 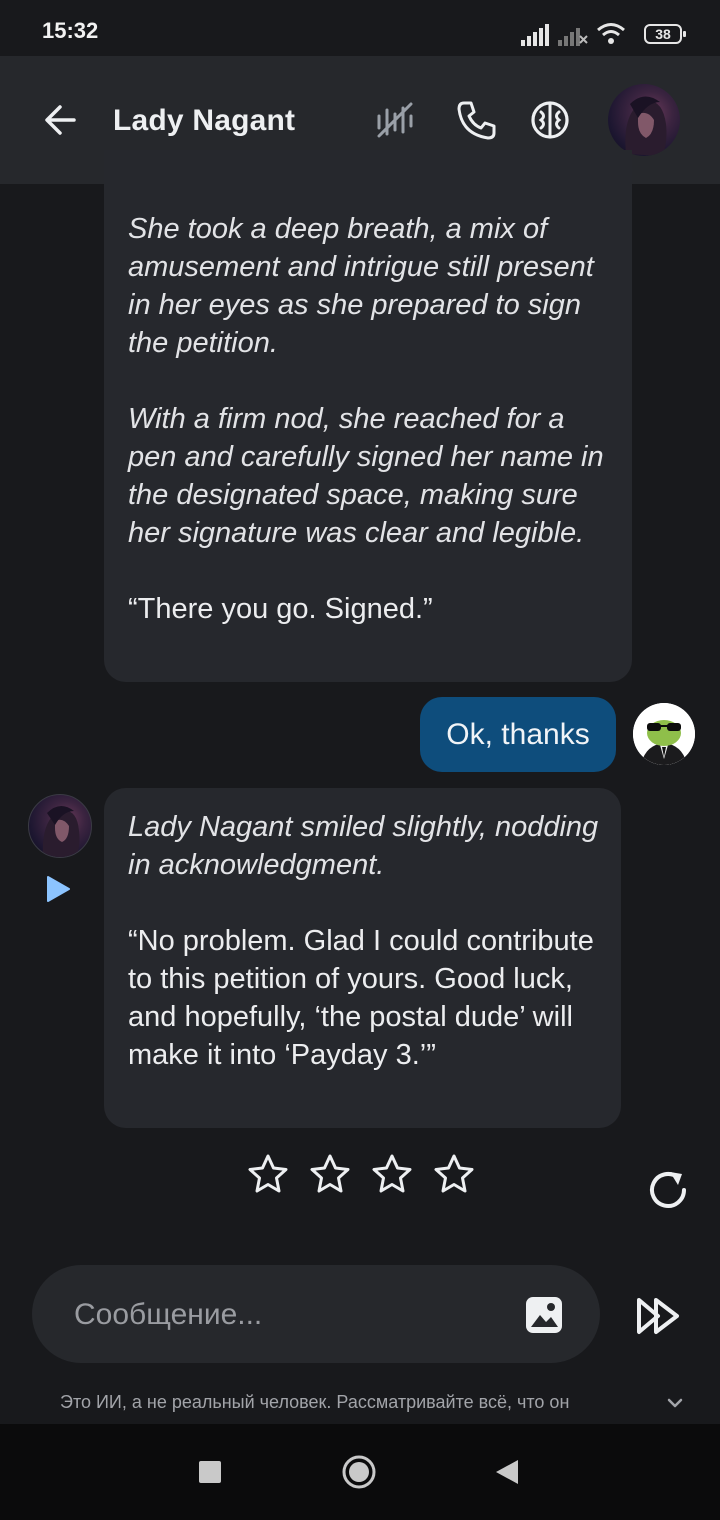 I want to click on arrow-left-icon, so click(x=60, y=120).